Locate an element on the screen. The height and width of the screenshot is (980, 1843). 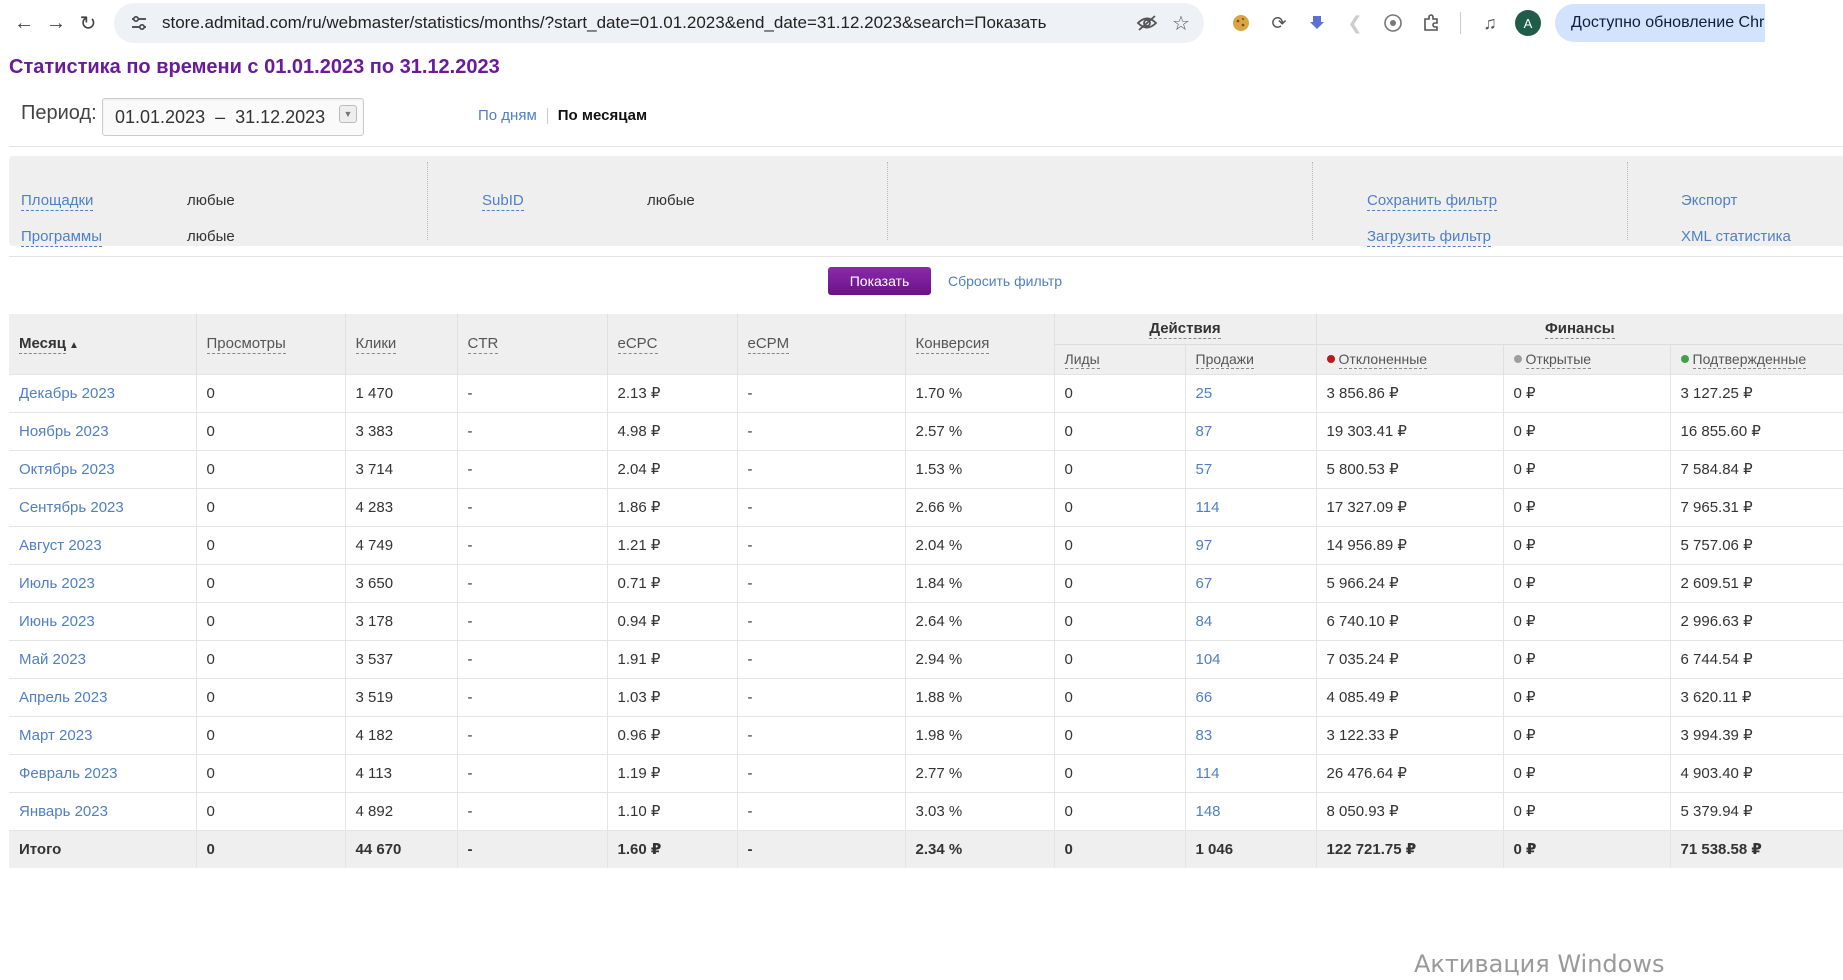
load-filter-link: Загрузить фильтр is located at coordinates (1429, 237).